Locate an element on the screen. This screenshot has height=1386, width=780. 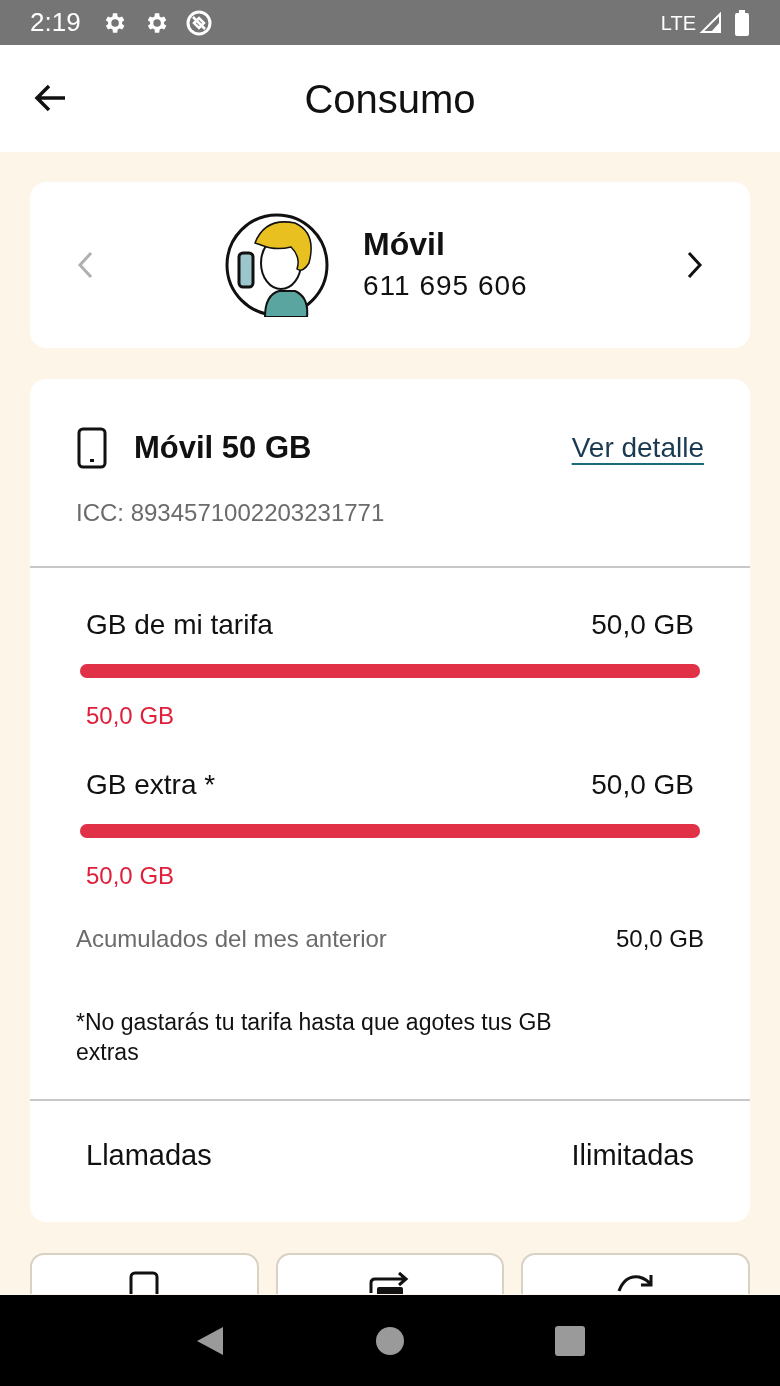
footnote: *No gastarás tu tarifa hasta que agotes tus GB extras is located at coordinates (314, 1037).